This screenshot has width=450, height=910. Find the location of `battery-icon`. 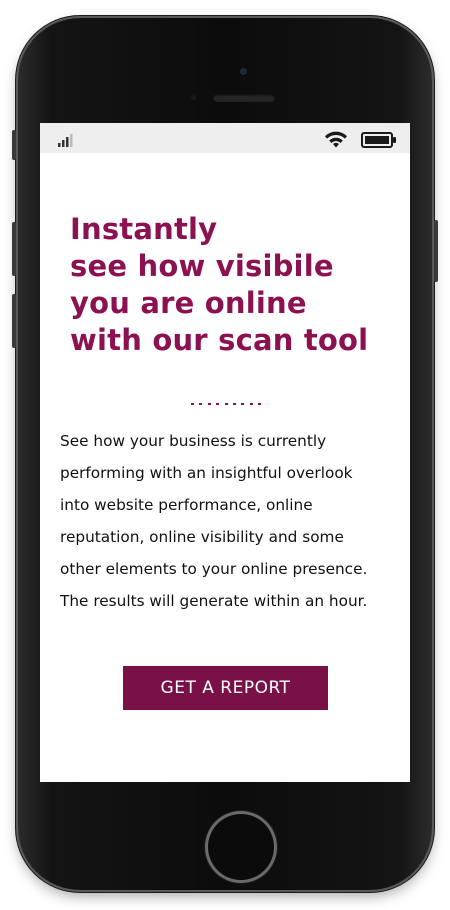

battery-icon is located at coordinates (378, 140).